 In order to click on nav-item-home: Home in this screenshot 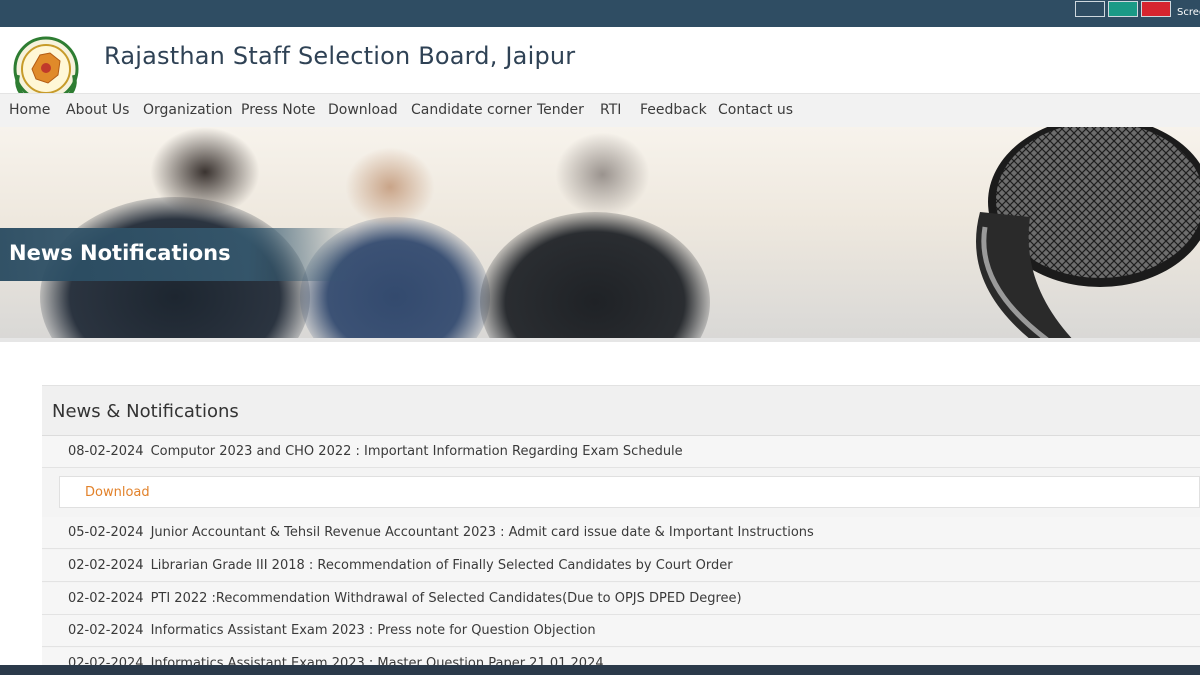, I will do `click(29, 110)`.